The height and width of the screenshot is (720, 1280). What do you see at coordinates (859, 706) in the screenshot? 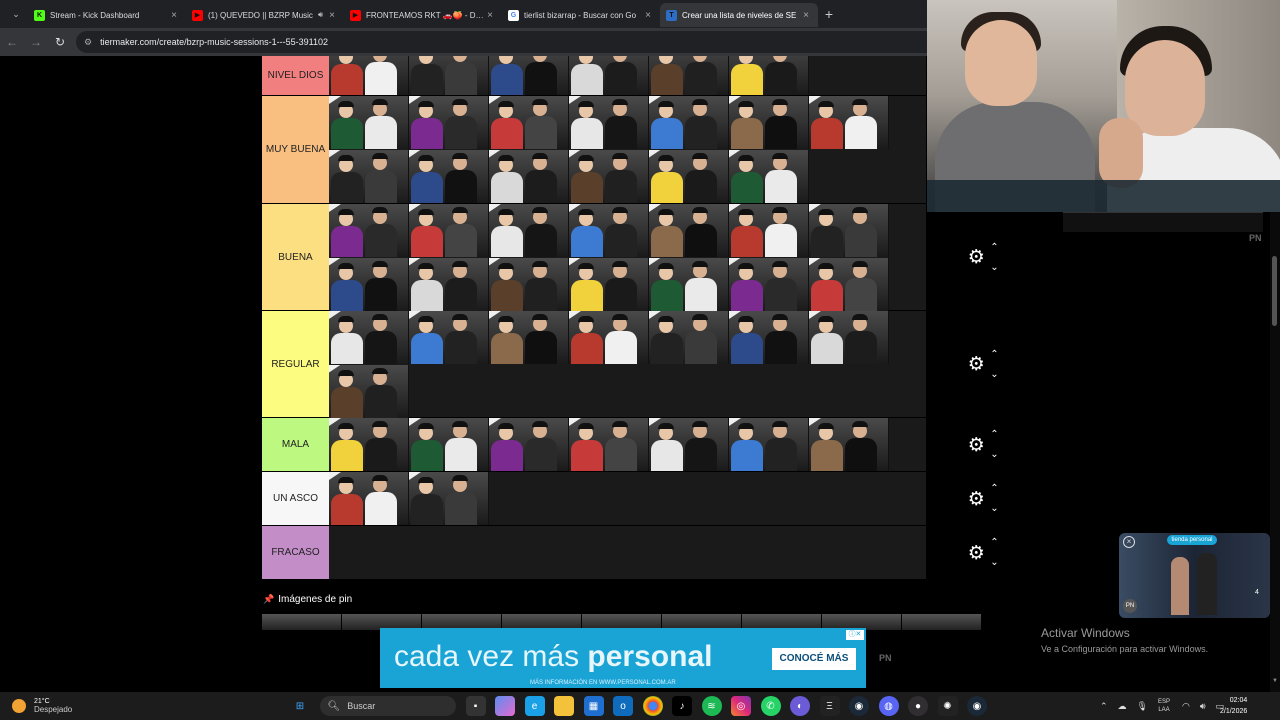
I see `steam-icon: ◉` at bounding box center [859, 706].